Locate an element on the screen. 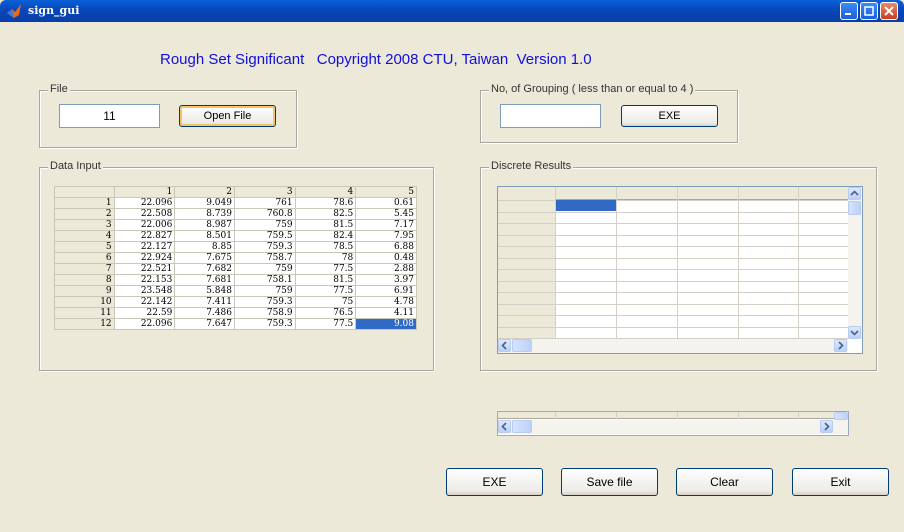  vertical-scrollbar is located at coordinates (855, 263).